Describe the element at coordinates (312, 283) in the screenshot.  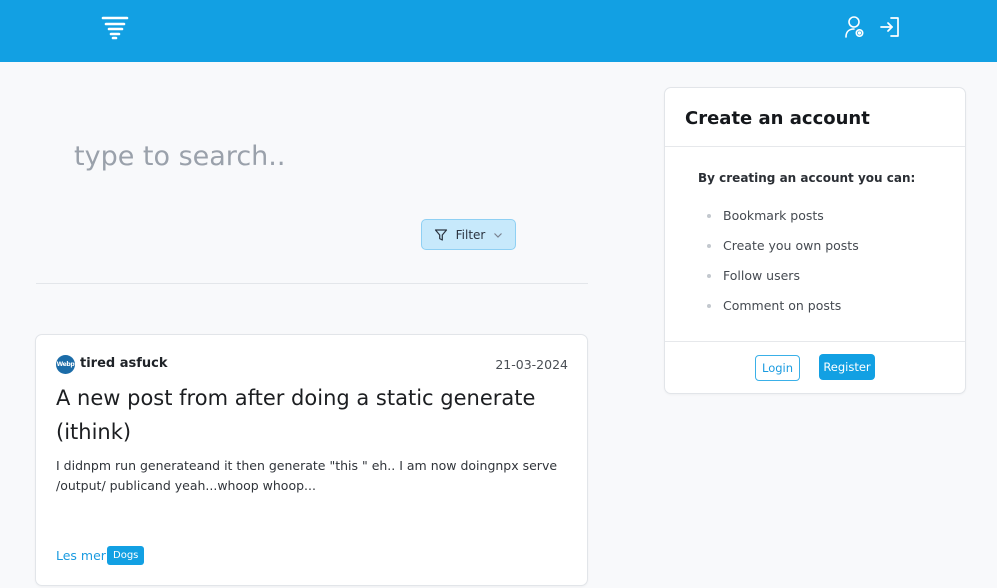
I see `section-divider` at that location.